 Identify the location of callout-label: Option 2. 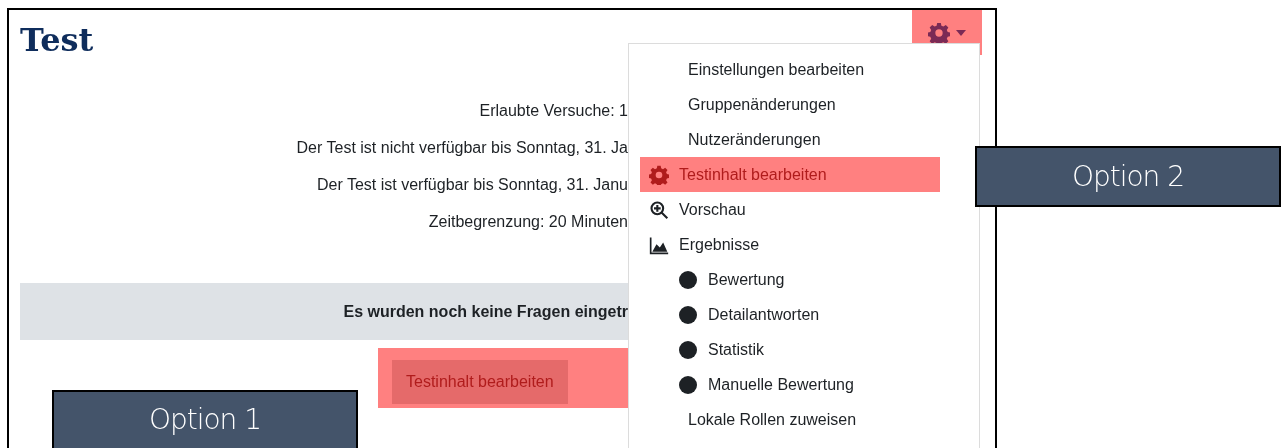
(1128, 176).